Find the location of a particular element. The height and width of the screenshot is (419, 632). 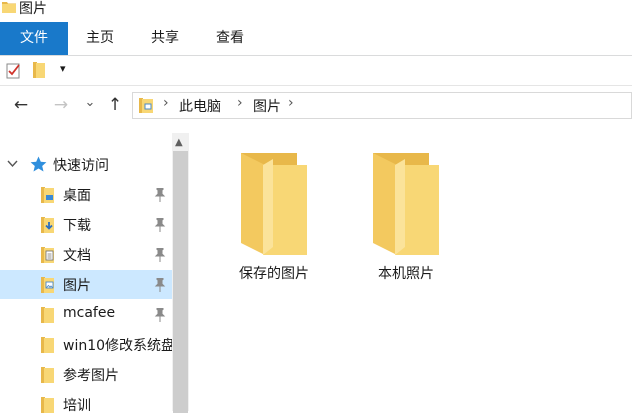

scroll-up-icon: ▲ is located at coordinates (179, 142).